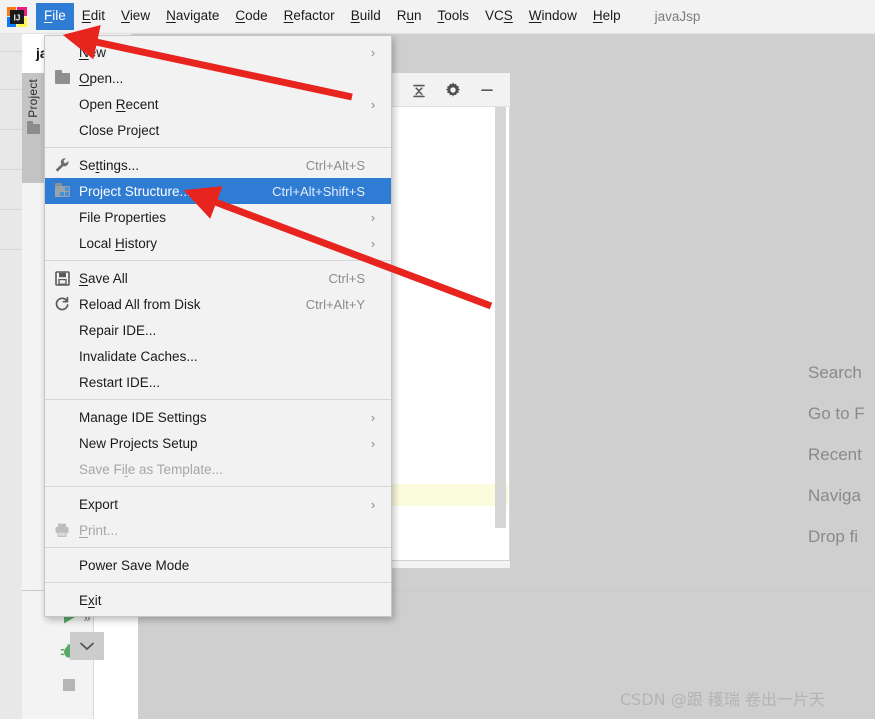 This screenshot has width=875, height=719. I want to click on tool-window-tab-label: Project, so click(33, 98).